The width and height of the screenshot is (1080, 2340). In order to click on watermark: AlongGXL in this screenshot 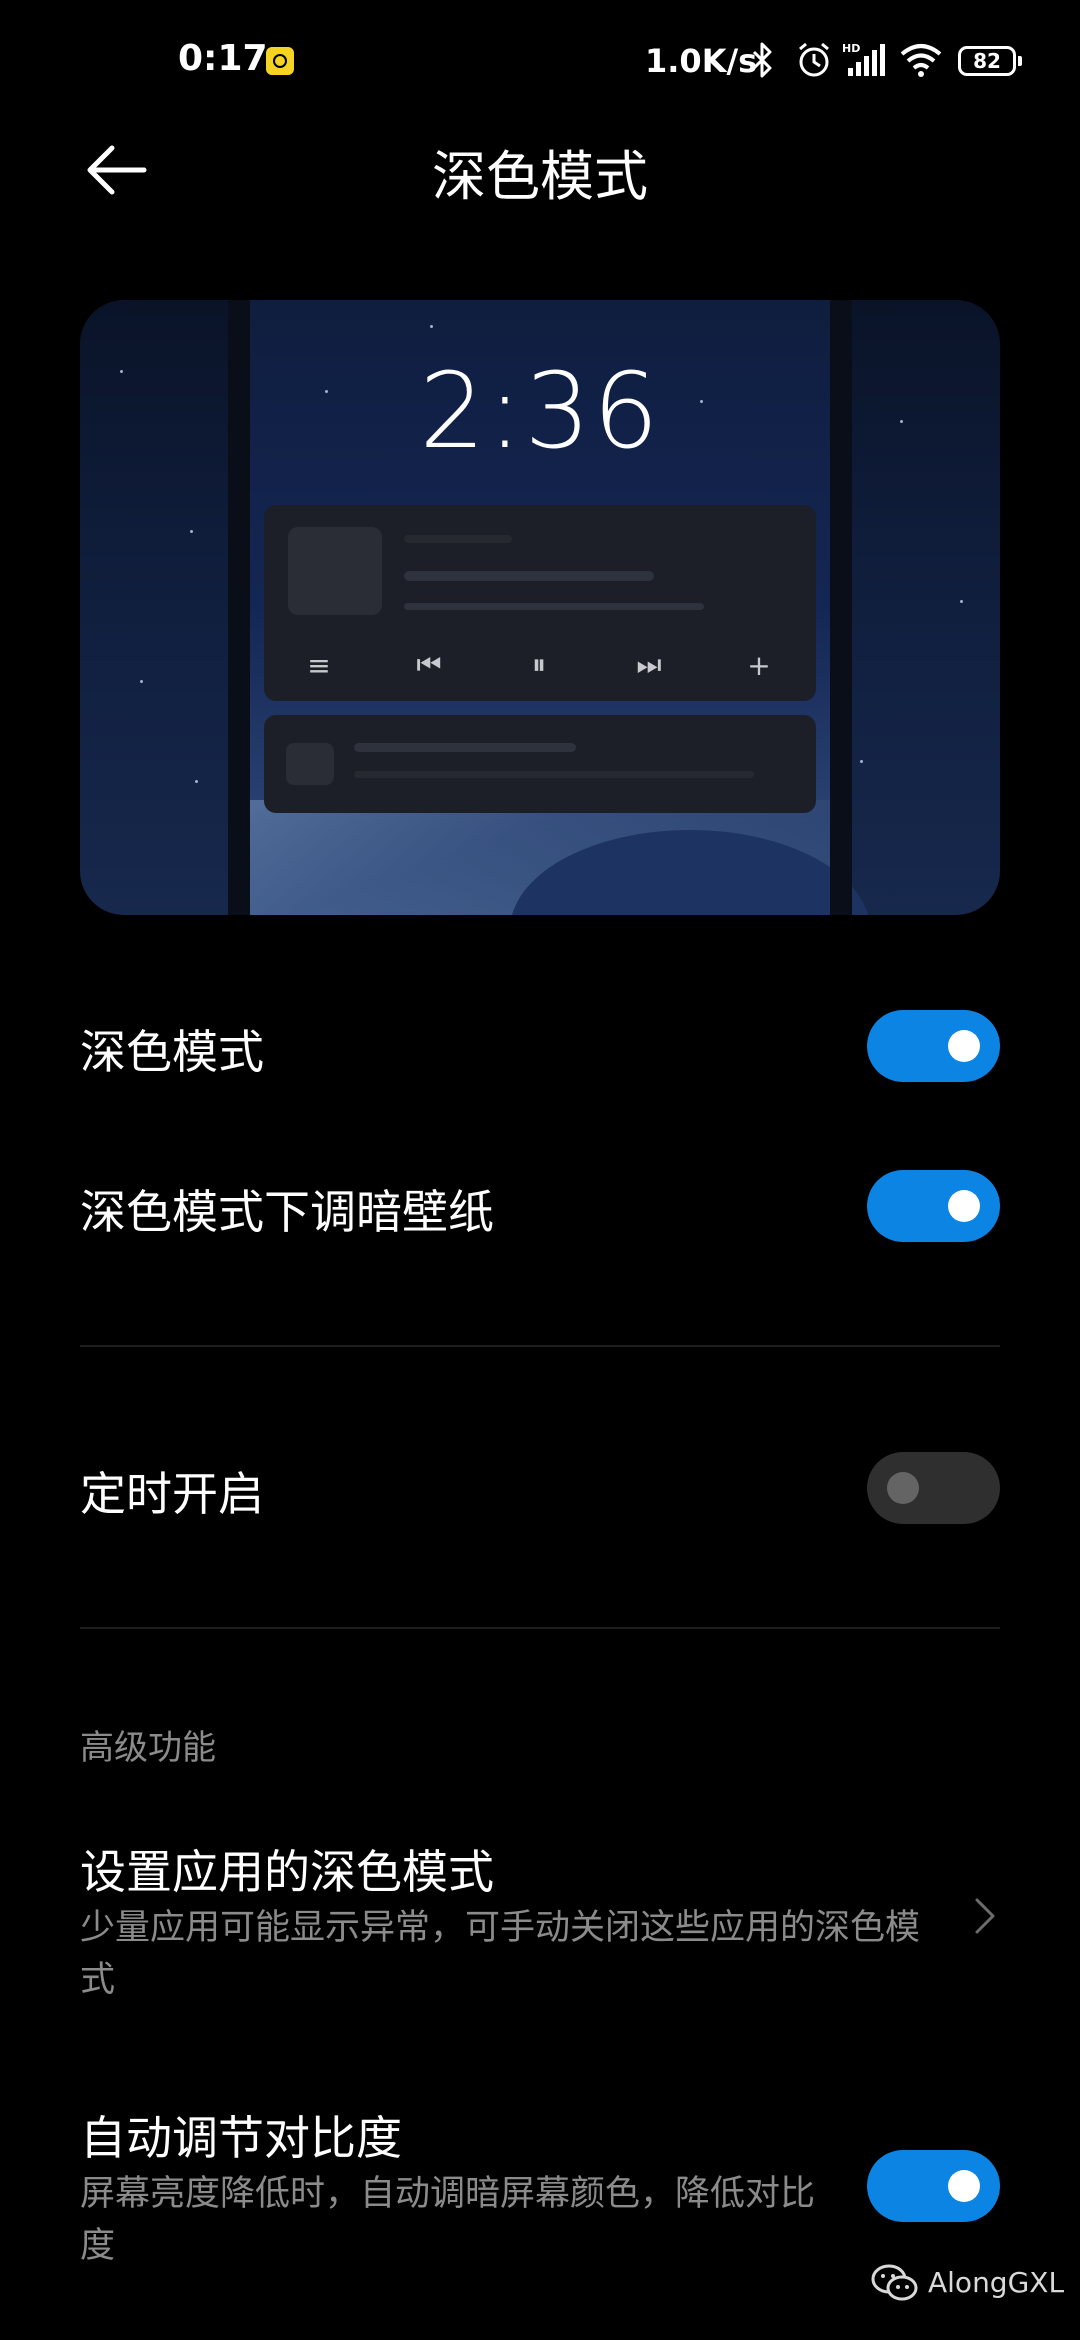, I will do `click(967, 2282)`.